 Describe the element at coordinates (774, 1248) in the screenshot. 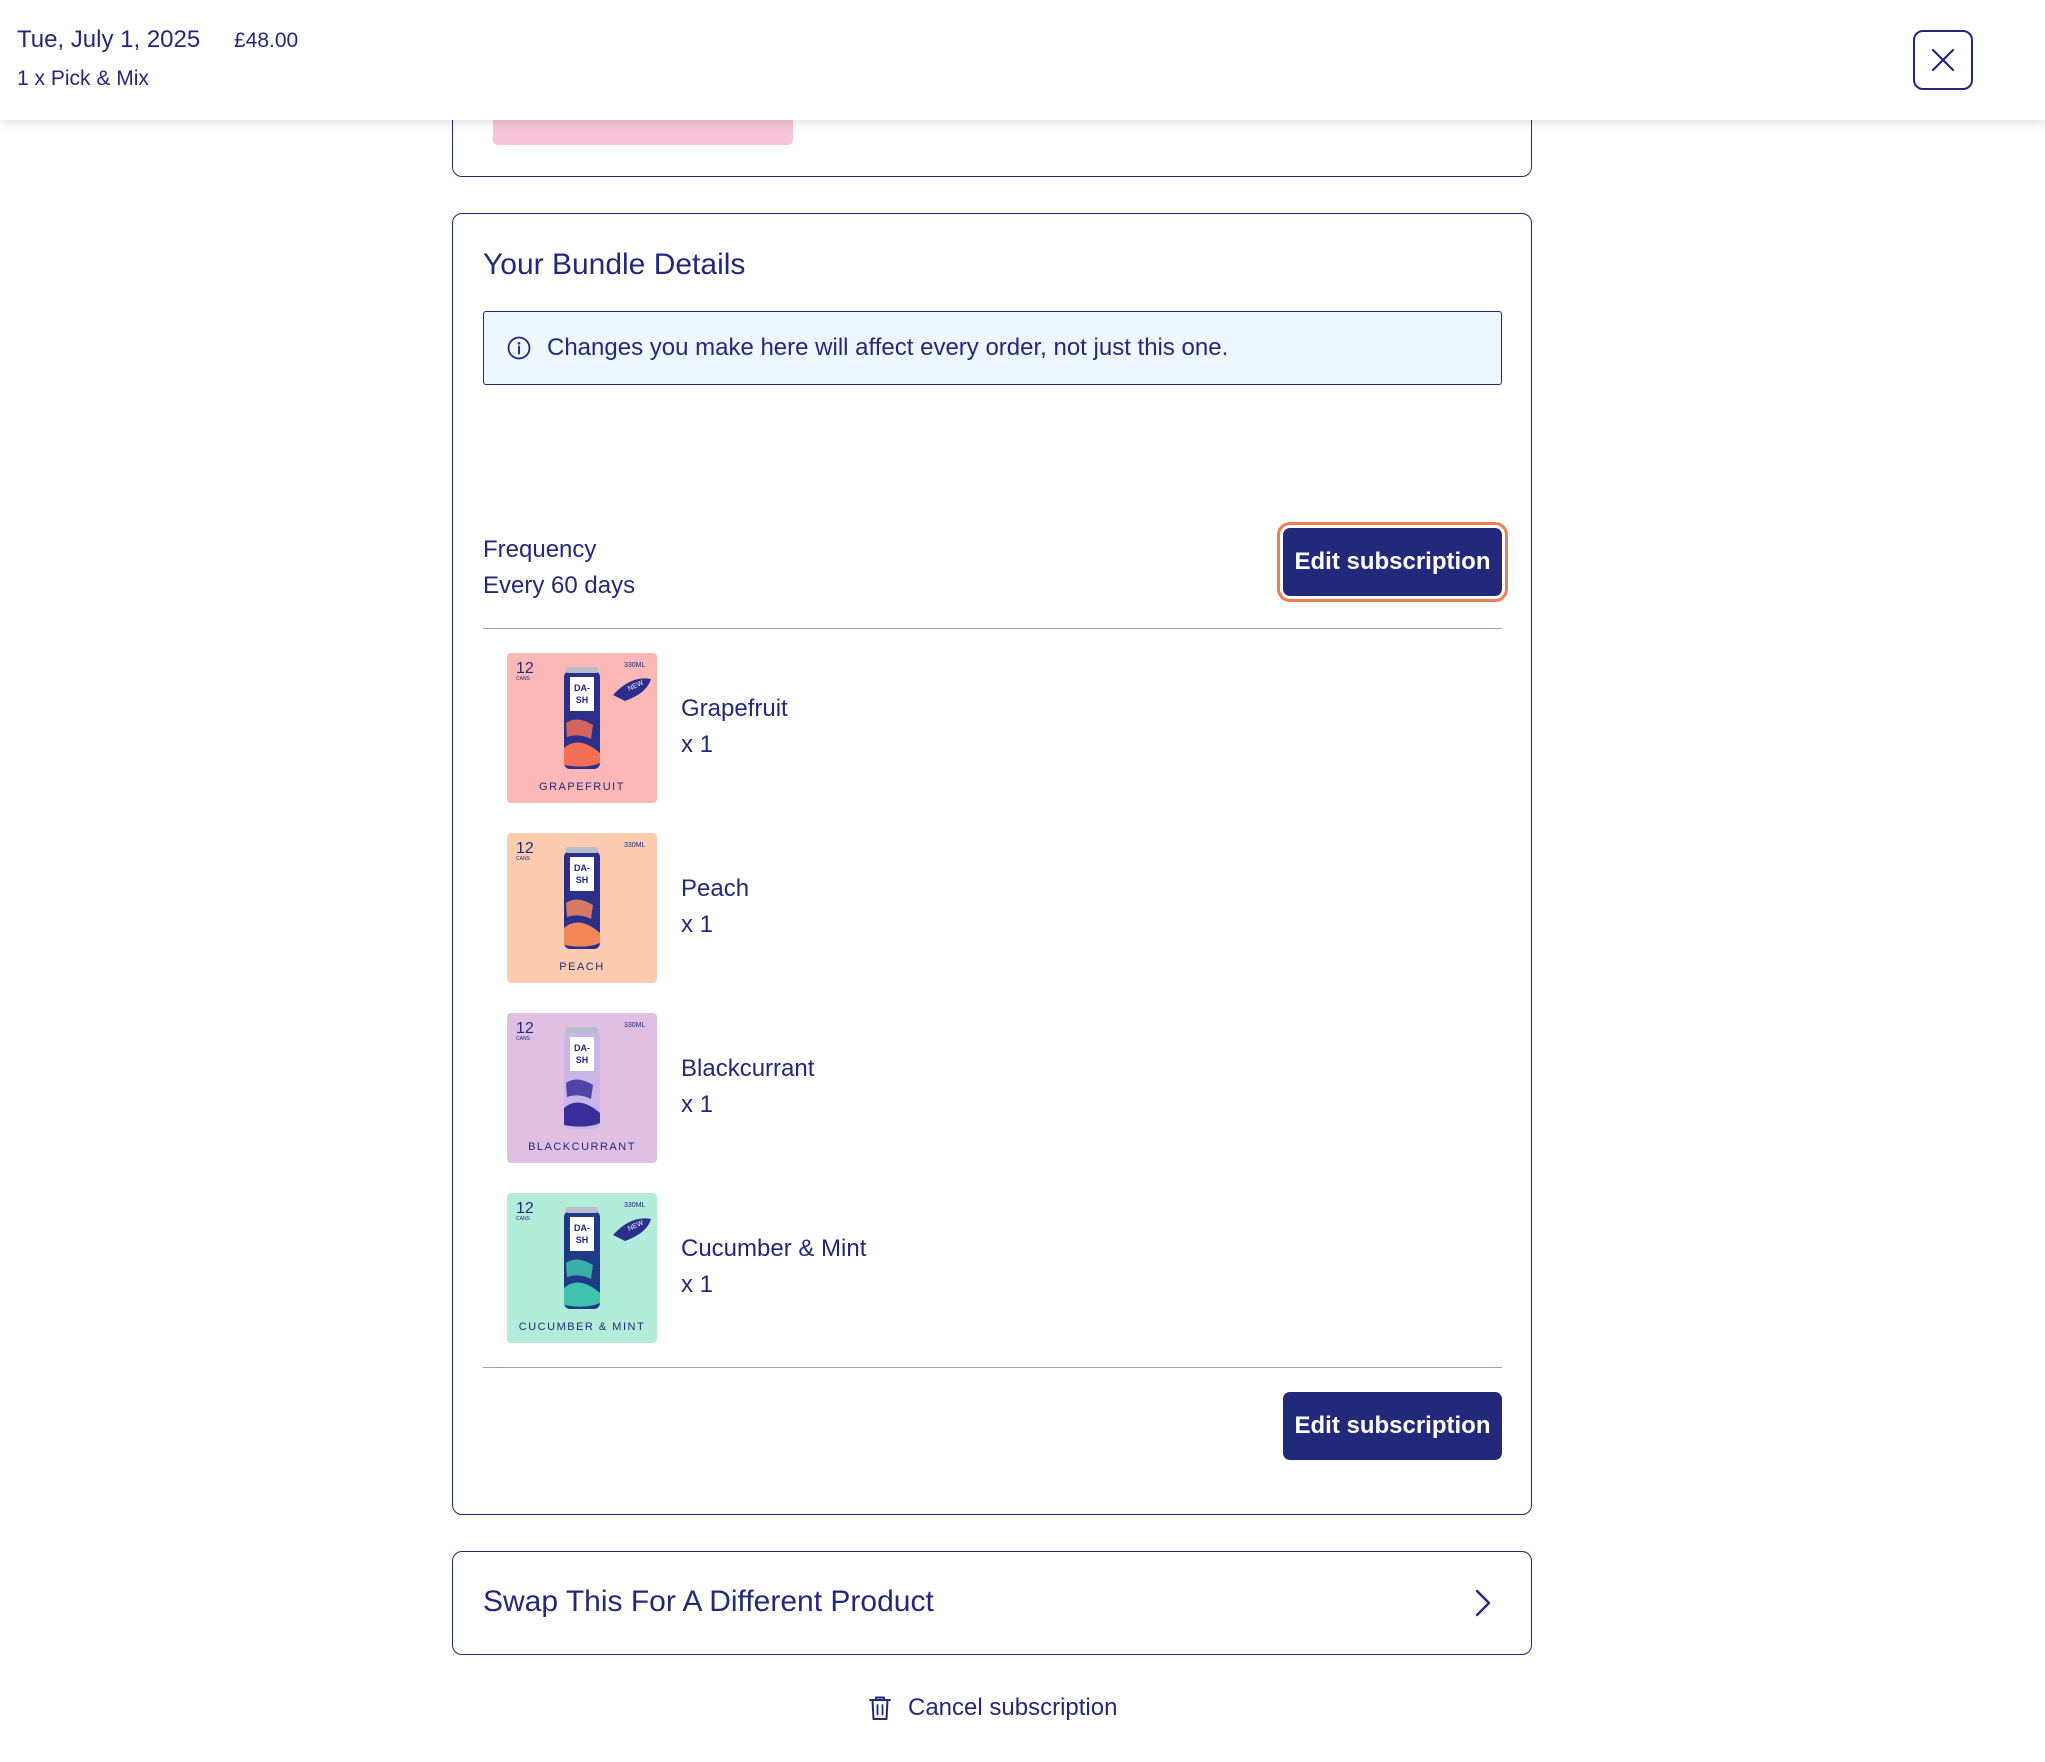

I see `product-name: Cucumber & Mint` at that location.